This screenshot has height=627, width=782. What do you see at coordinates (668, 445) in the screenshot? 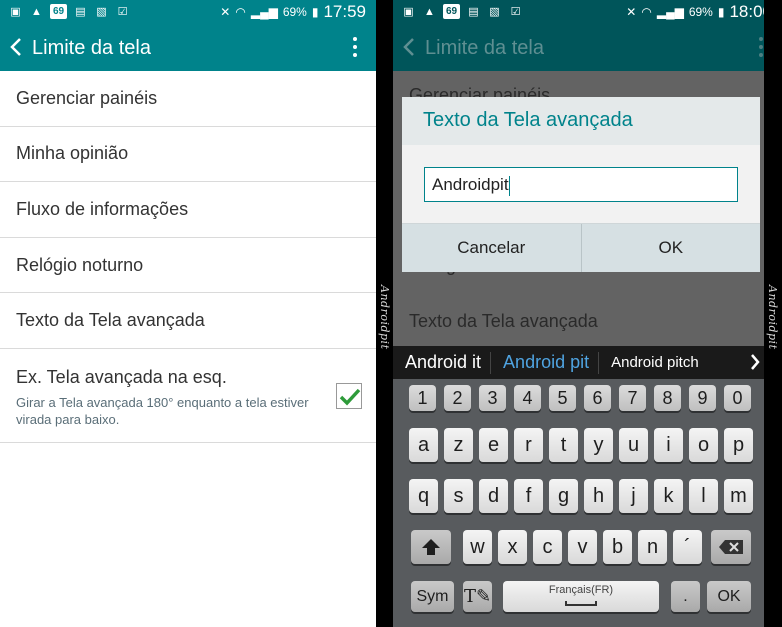
I see `key-letter: i` at bounding box center [668, 445].